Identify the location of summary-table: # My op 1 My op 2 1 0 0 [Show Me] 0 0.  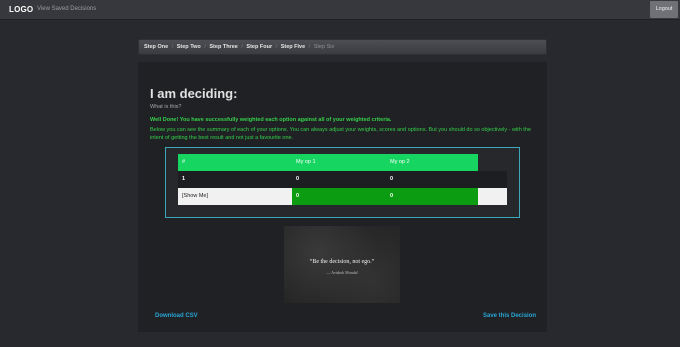
(342, 182).